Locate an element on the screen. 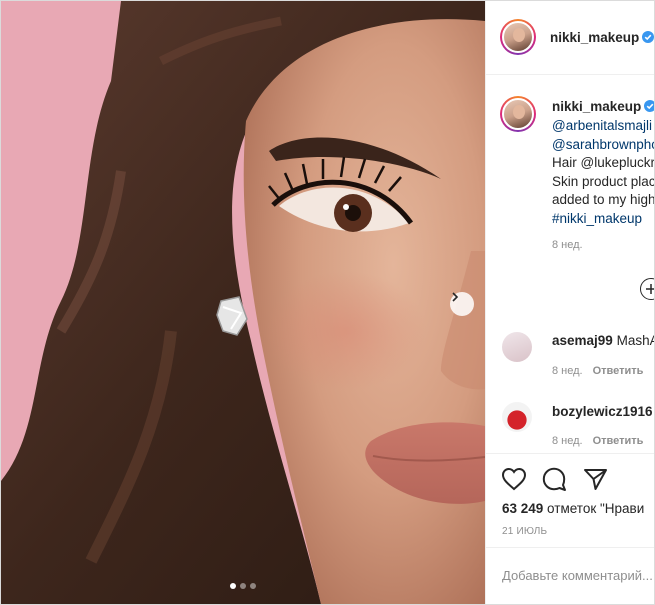 The width and height of the screenshot is (655, 605). share-icon is located at coordinates (595, 479).